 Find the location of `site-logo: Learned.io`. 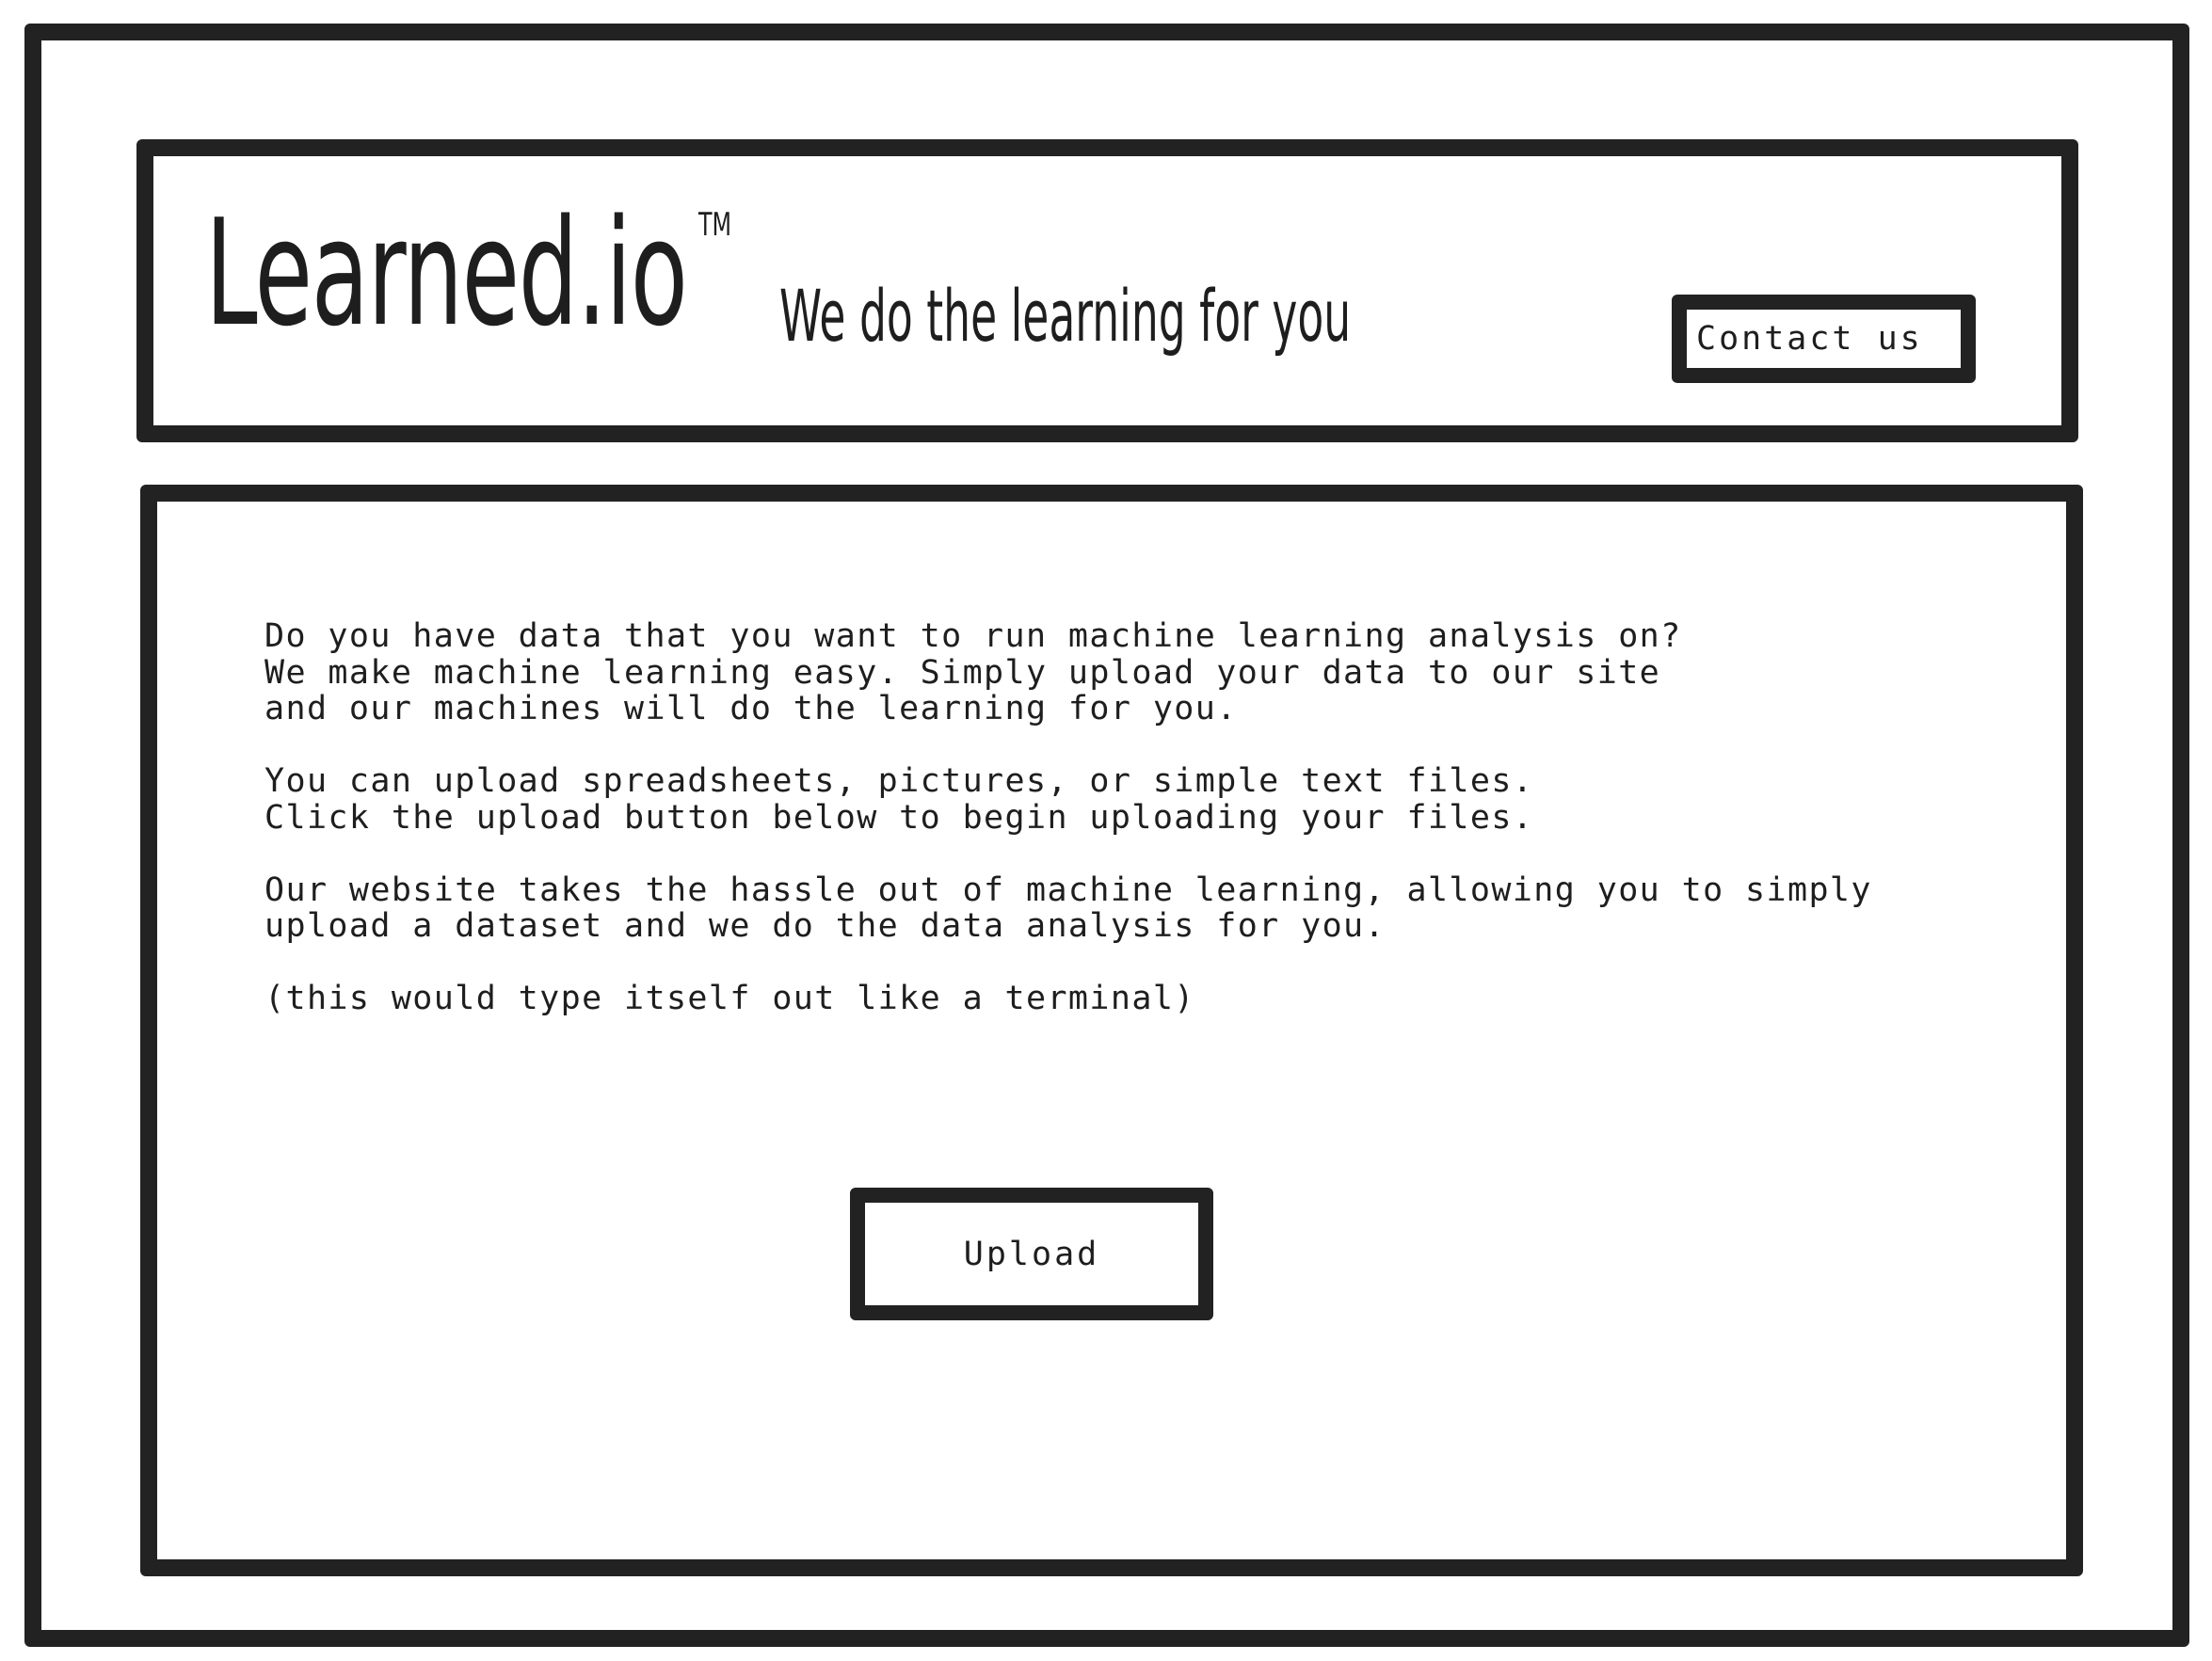

site-logo: Learned.io is located at coordinates (446, 273).